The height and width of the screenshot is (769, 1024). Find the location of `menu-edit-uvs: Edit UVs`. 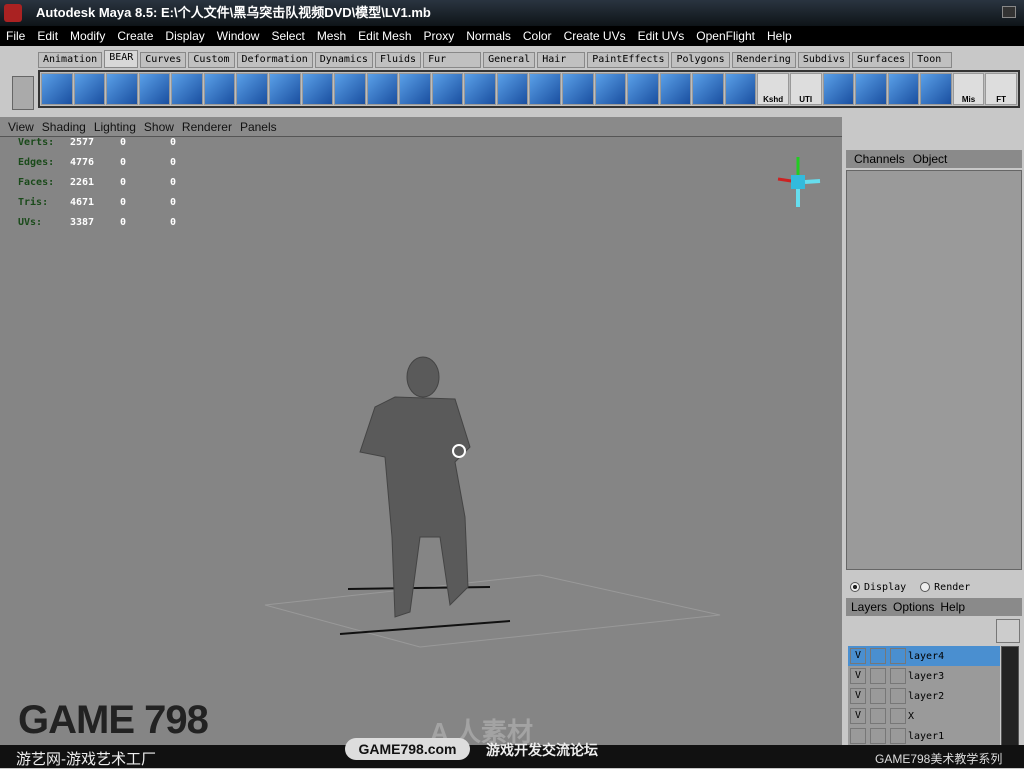

menu-edit-uvs: Edit UVs is located at coordinates (661, 36).